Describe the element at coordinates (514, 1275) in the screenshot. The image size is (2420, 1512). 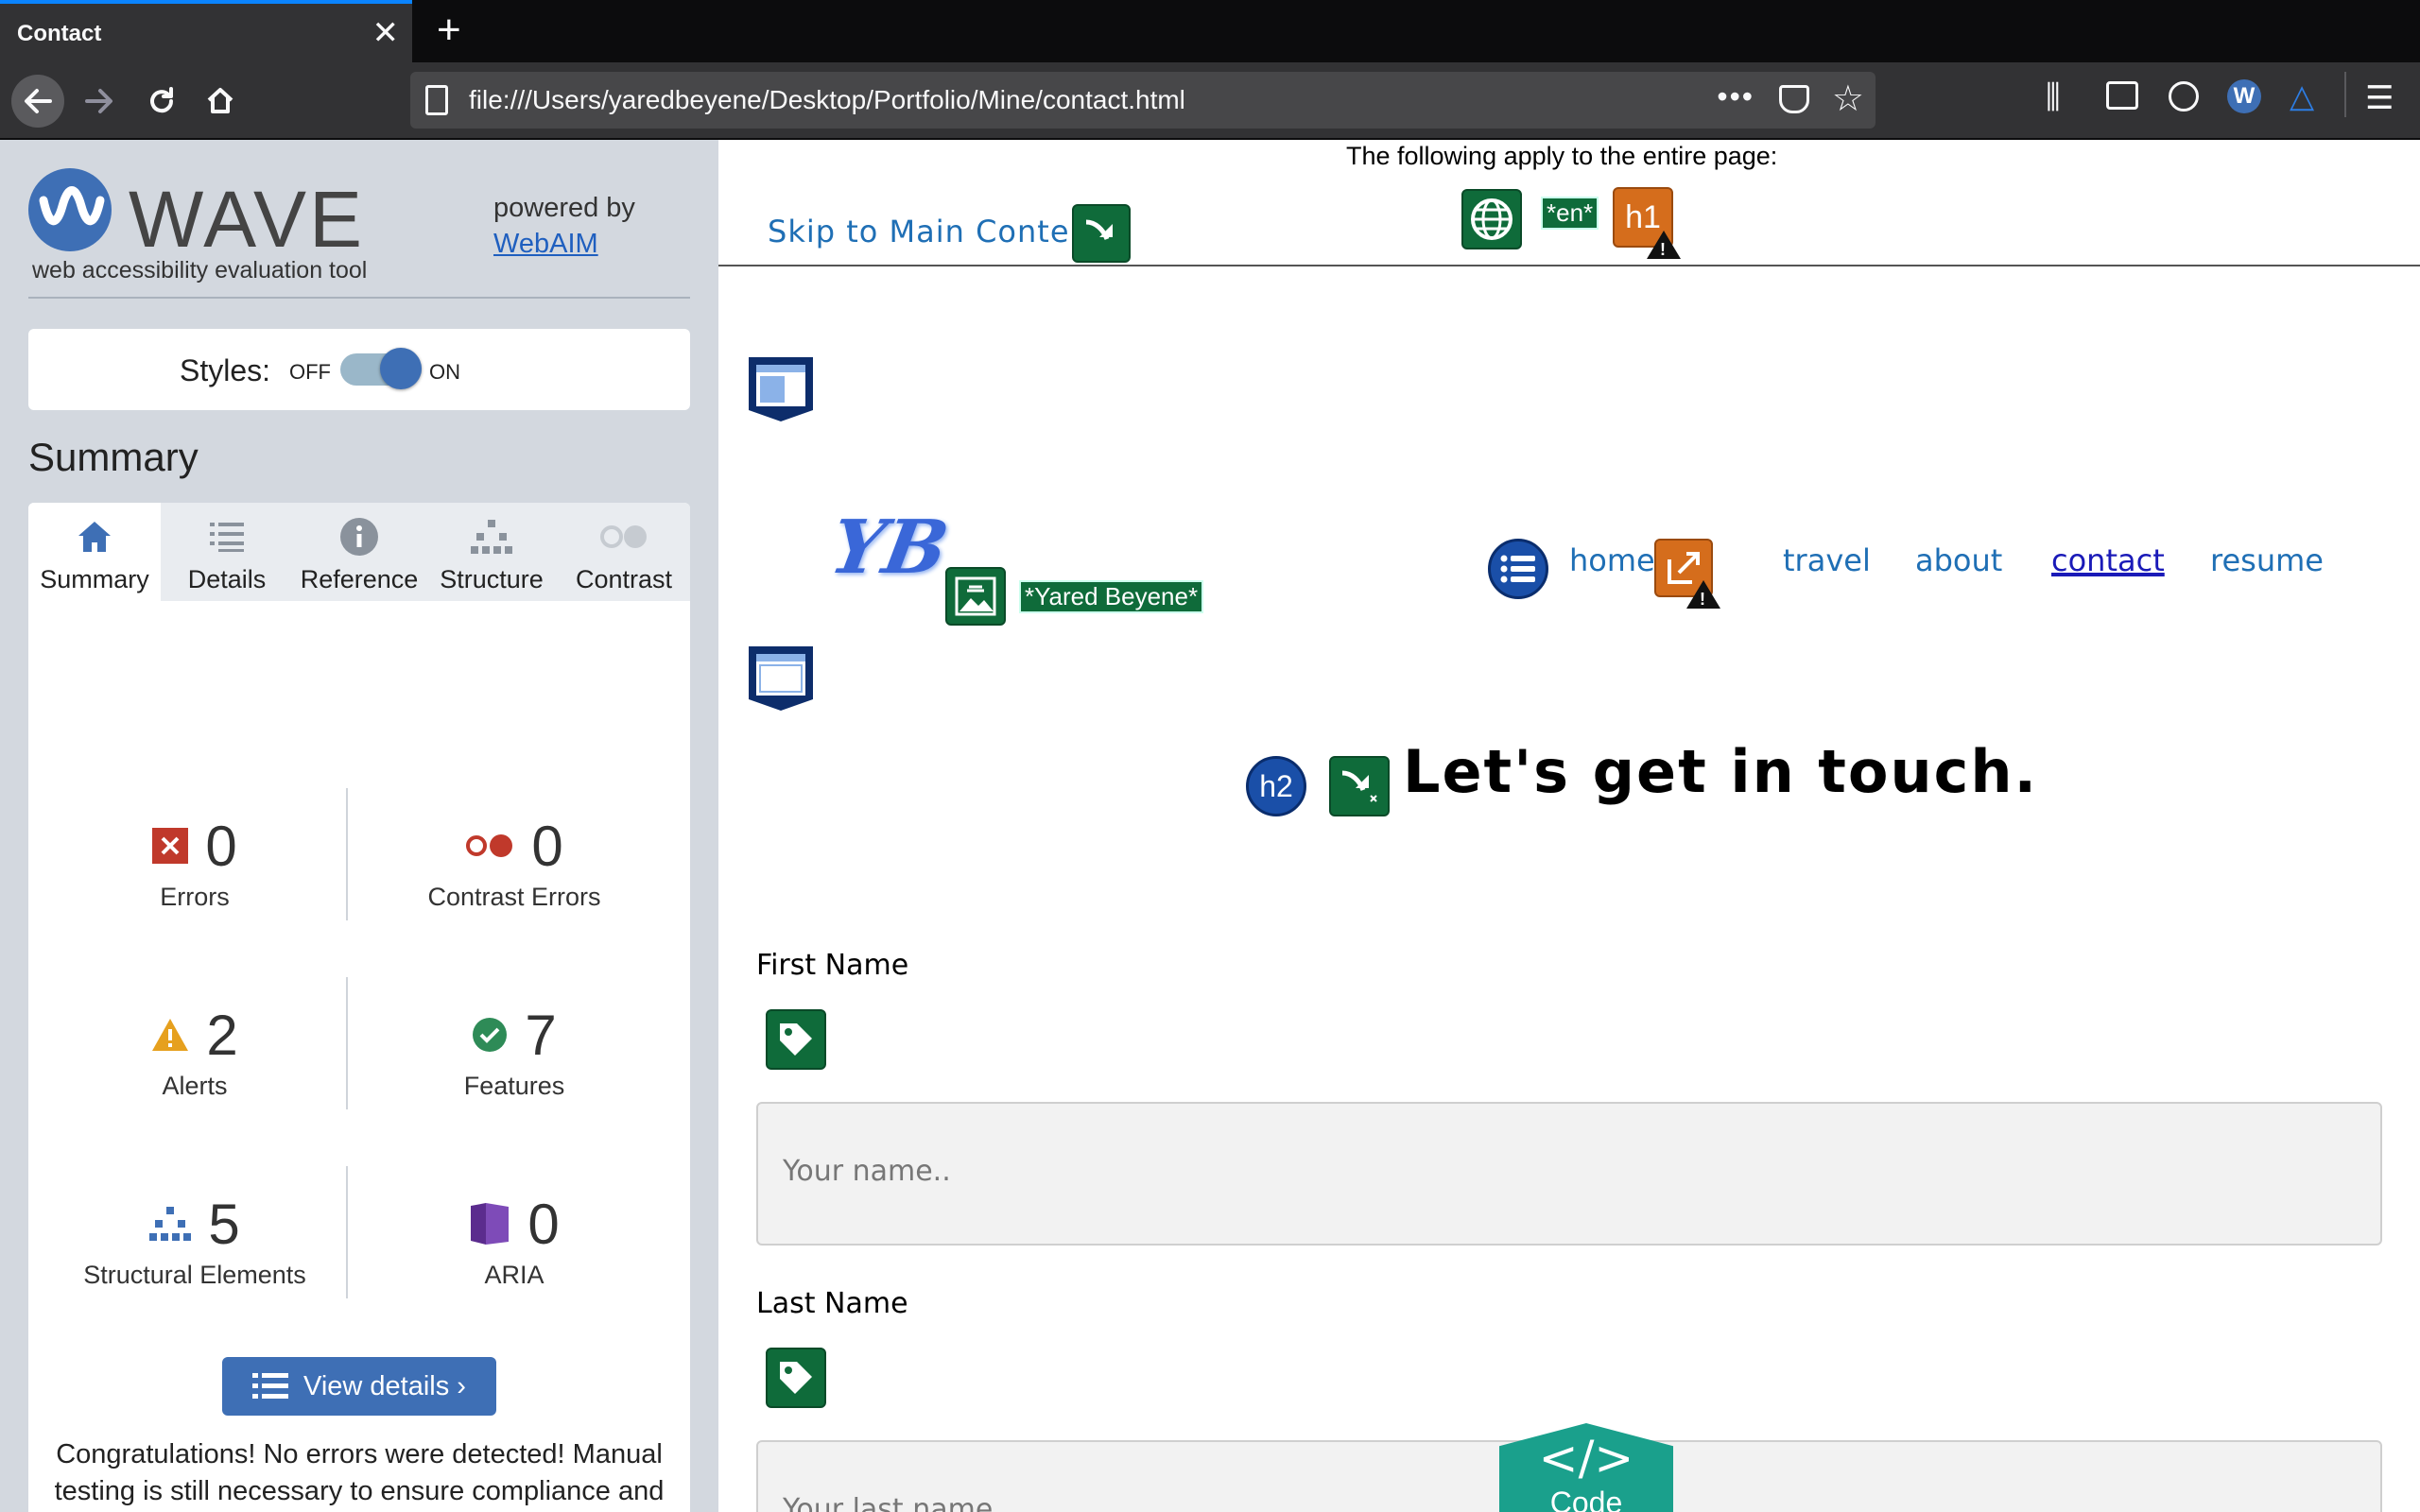
I see `aria-label: ARIA` at that location.